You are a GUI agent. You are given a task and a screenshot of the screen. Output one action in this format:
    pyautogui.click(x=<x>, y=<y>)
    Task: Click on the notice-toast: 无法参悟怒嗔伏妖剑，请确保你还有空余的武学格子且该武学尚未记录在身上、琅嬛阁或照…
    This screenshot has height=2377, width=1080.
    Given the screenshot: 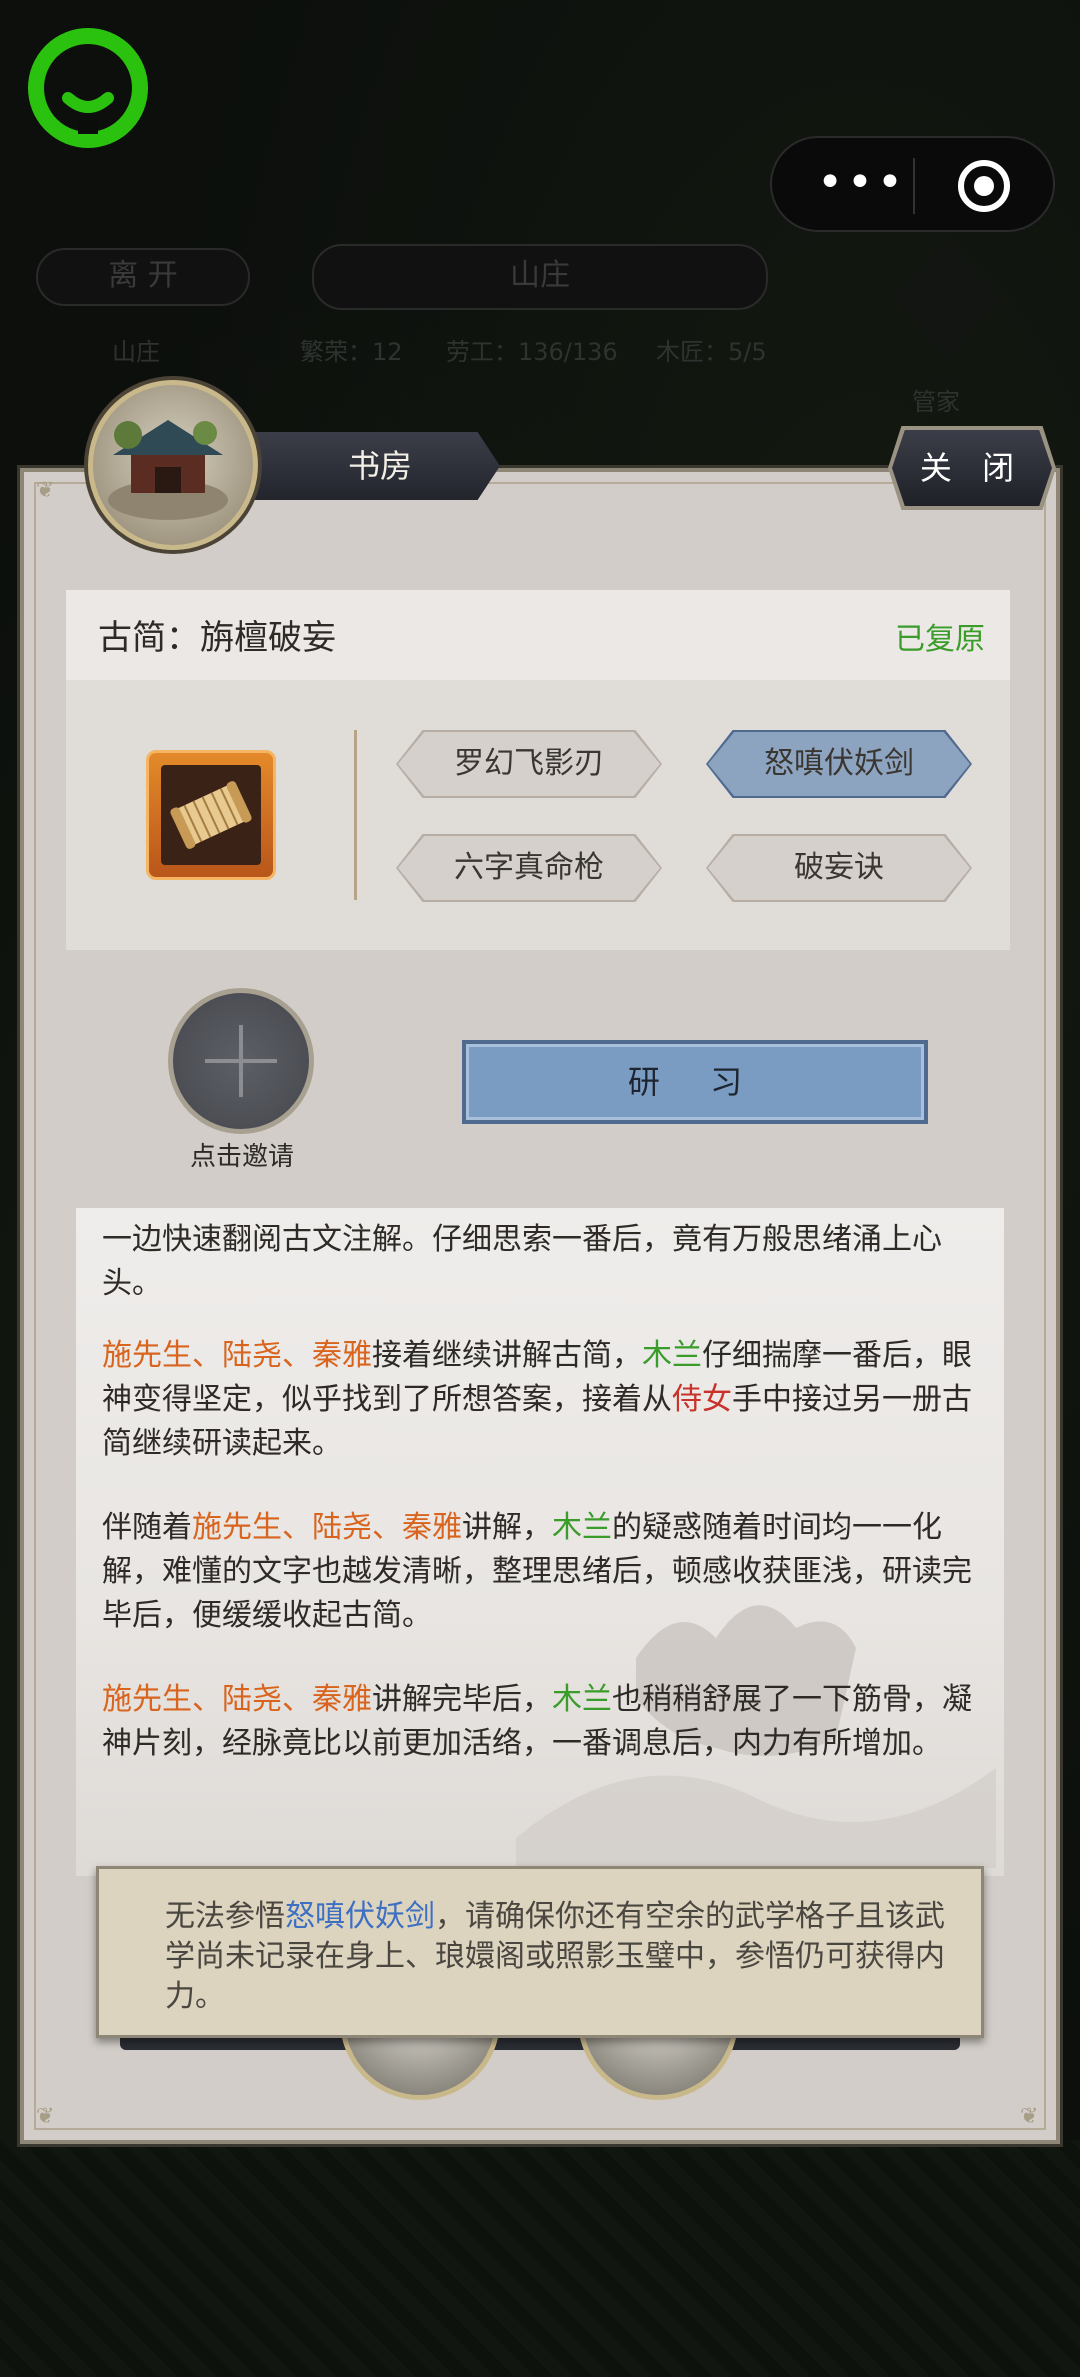 What is the action you would take?
    pyautogui.click(x=540, y=1952)
    